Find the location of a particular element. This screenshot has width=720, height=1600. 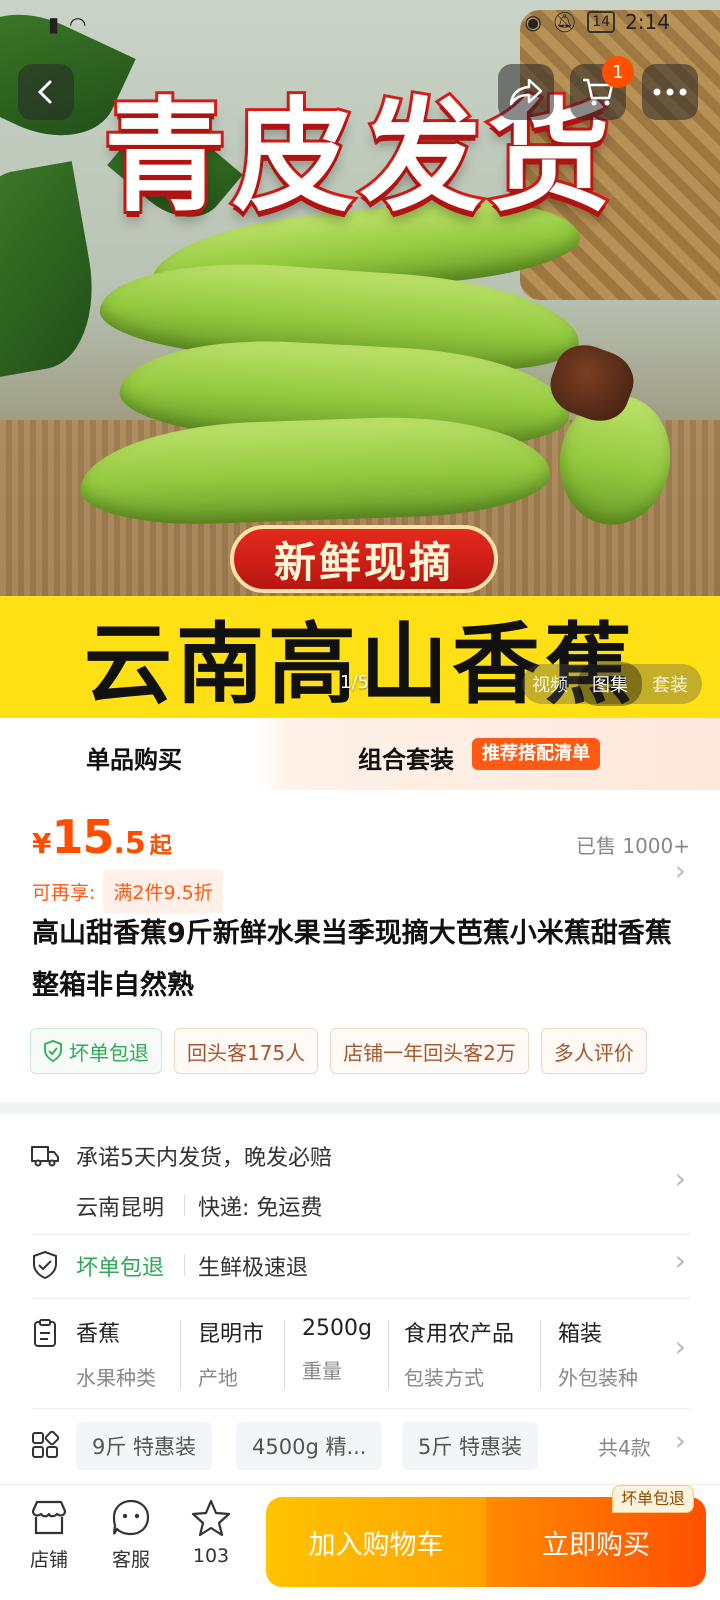

product-title: 高山甜香蕉9斤新鲜水果当季现摘大芭蕉小米蕉甜香蕉整箱非自然熟 is located at coordinates (352, 959).